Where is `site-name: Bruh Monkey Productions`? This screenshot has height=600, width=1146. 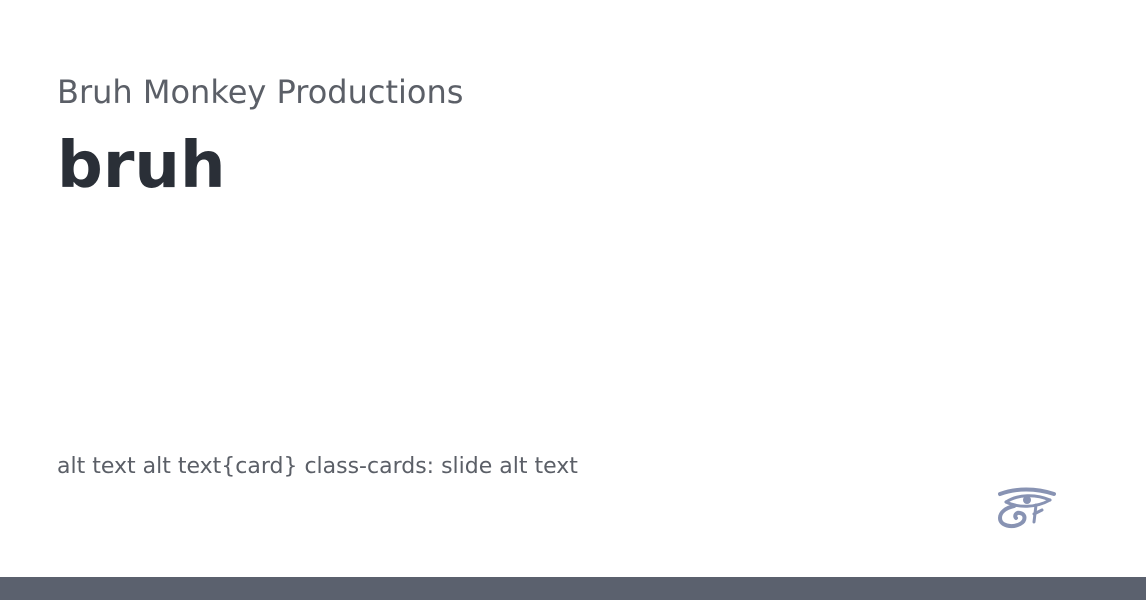
site-name: Bruh Monkey Productions is located at coordinates (260, 92).